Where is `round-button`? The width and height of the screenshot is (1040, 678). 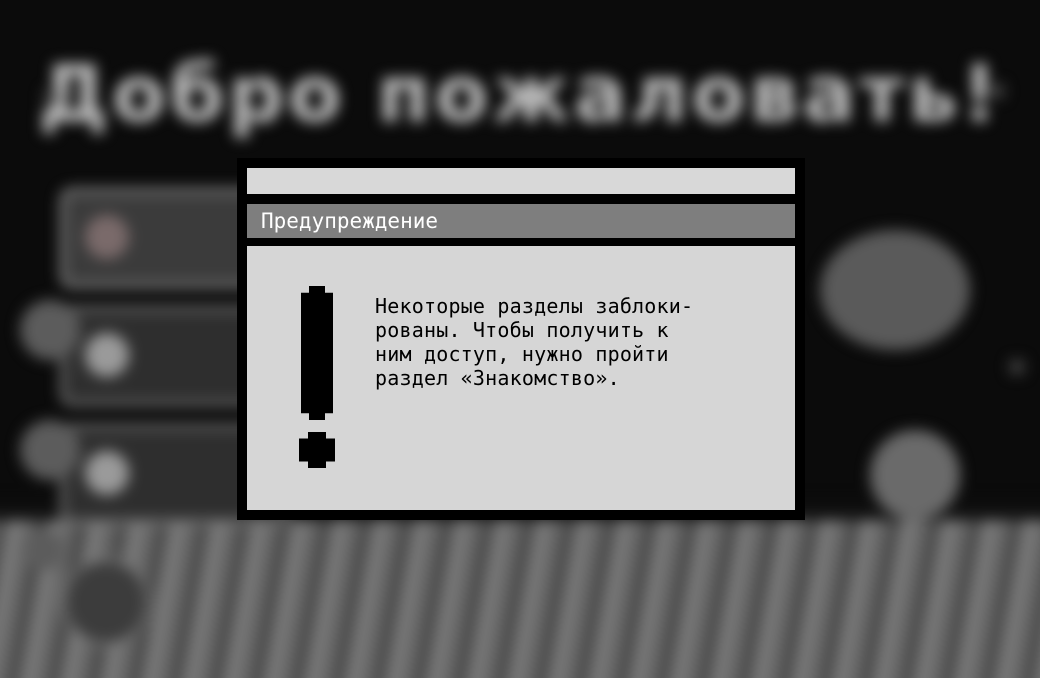
round-button is located at coordinates (106, 602).